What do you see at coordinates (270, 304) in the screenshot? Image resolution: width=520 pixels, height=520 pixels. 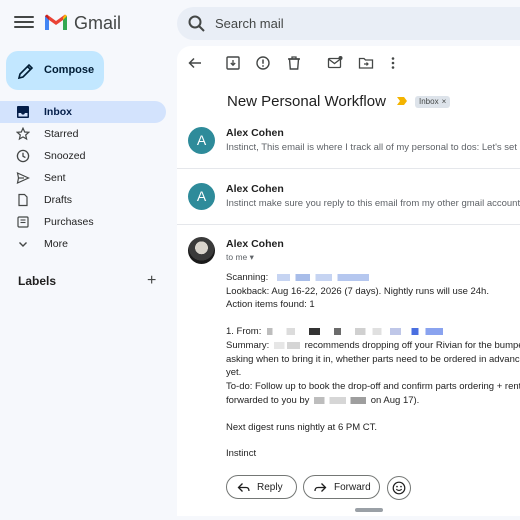 I see `body-line: Action items found: 1` at bounding box center [270, 304].